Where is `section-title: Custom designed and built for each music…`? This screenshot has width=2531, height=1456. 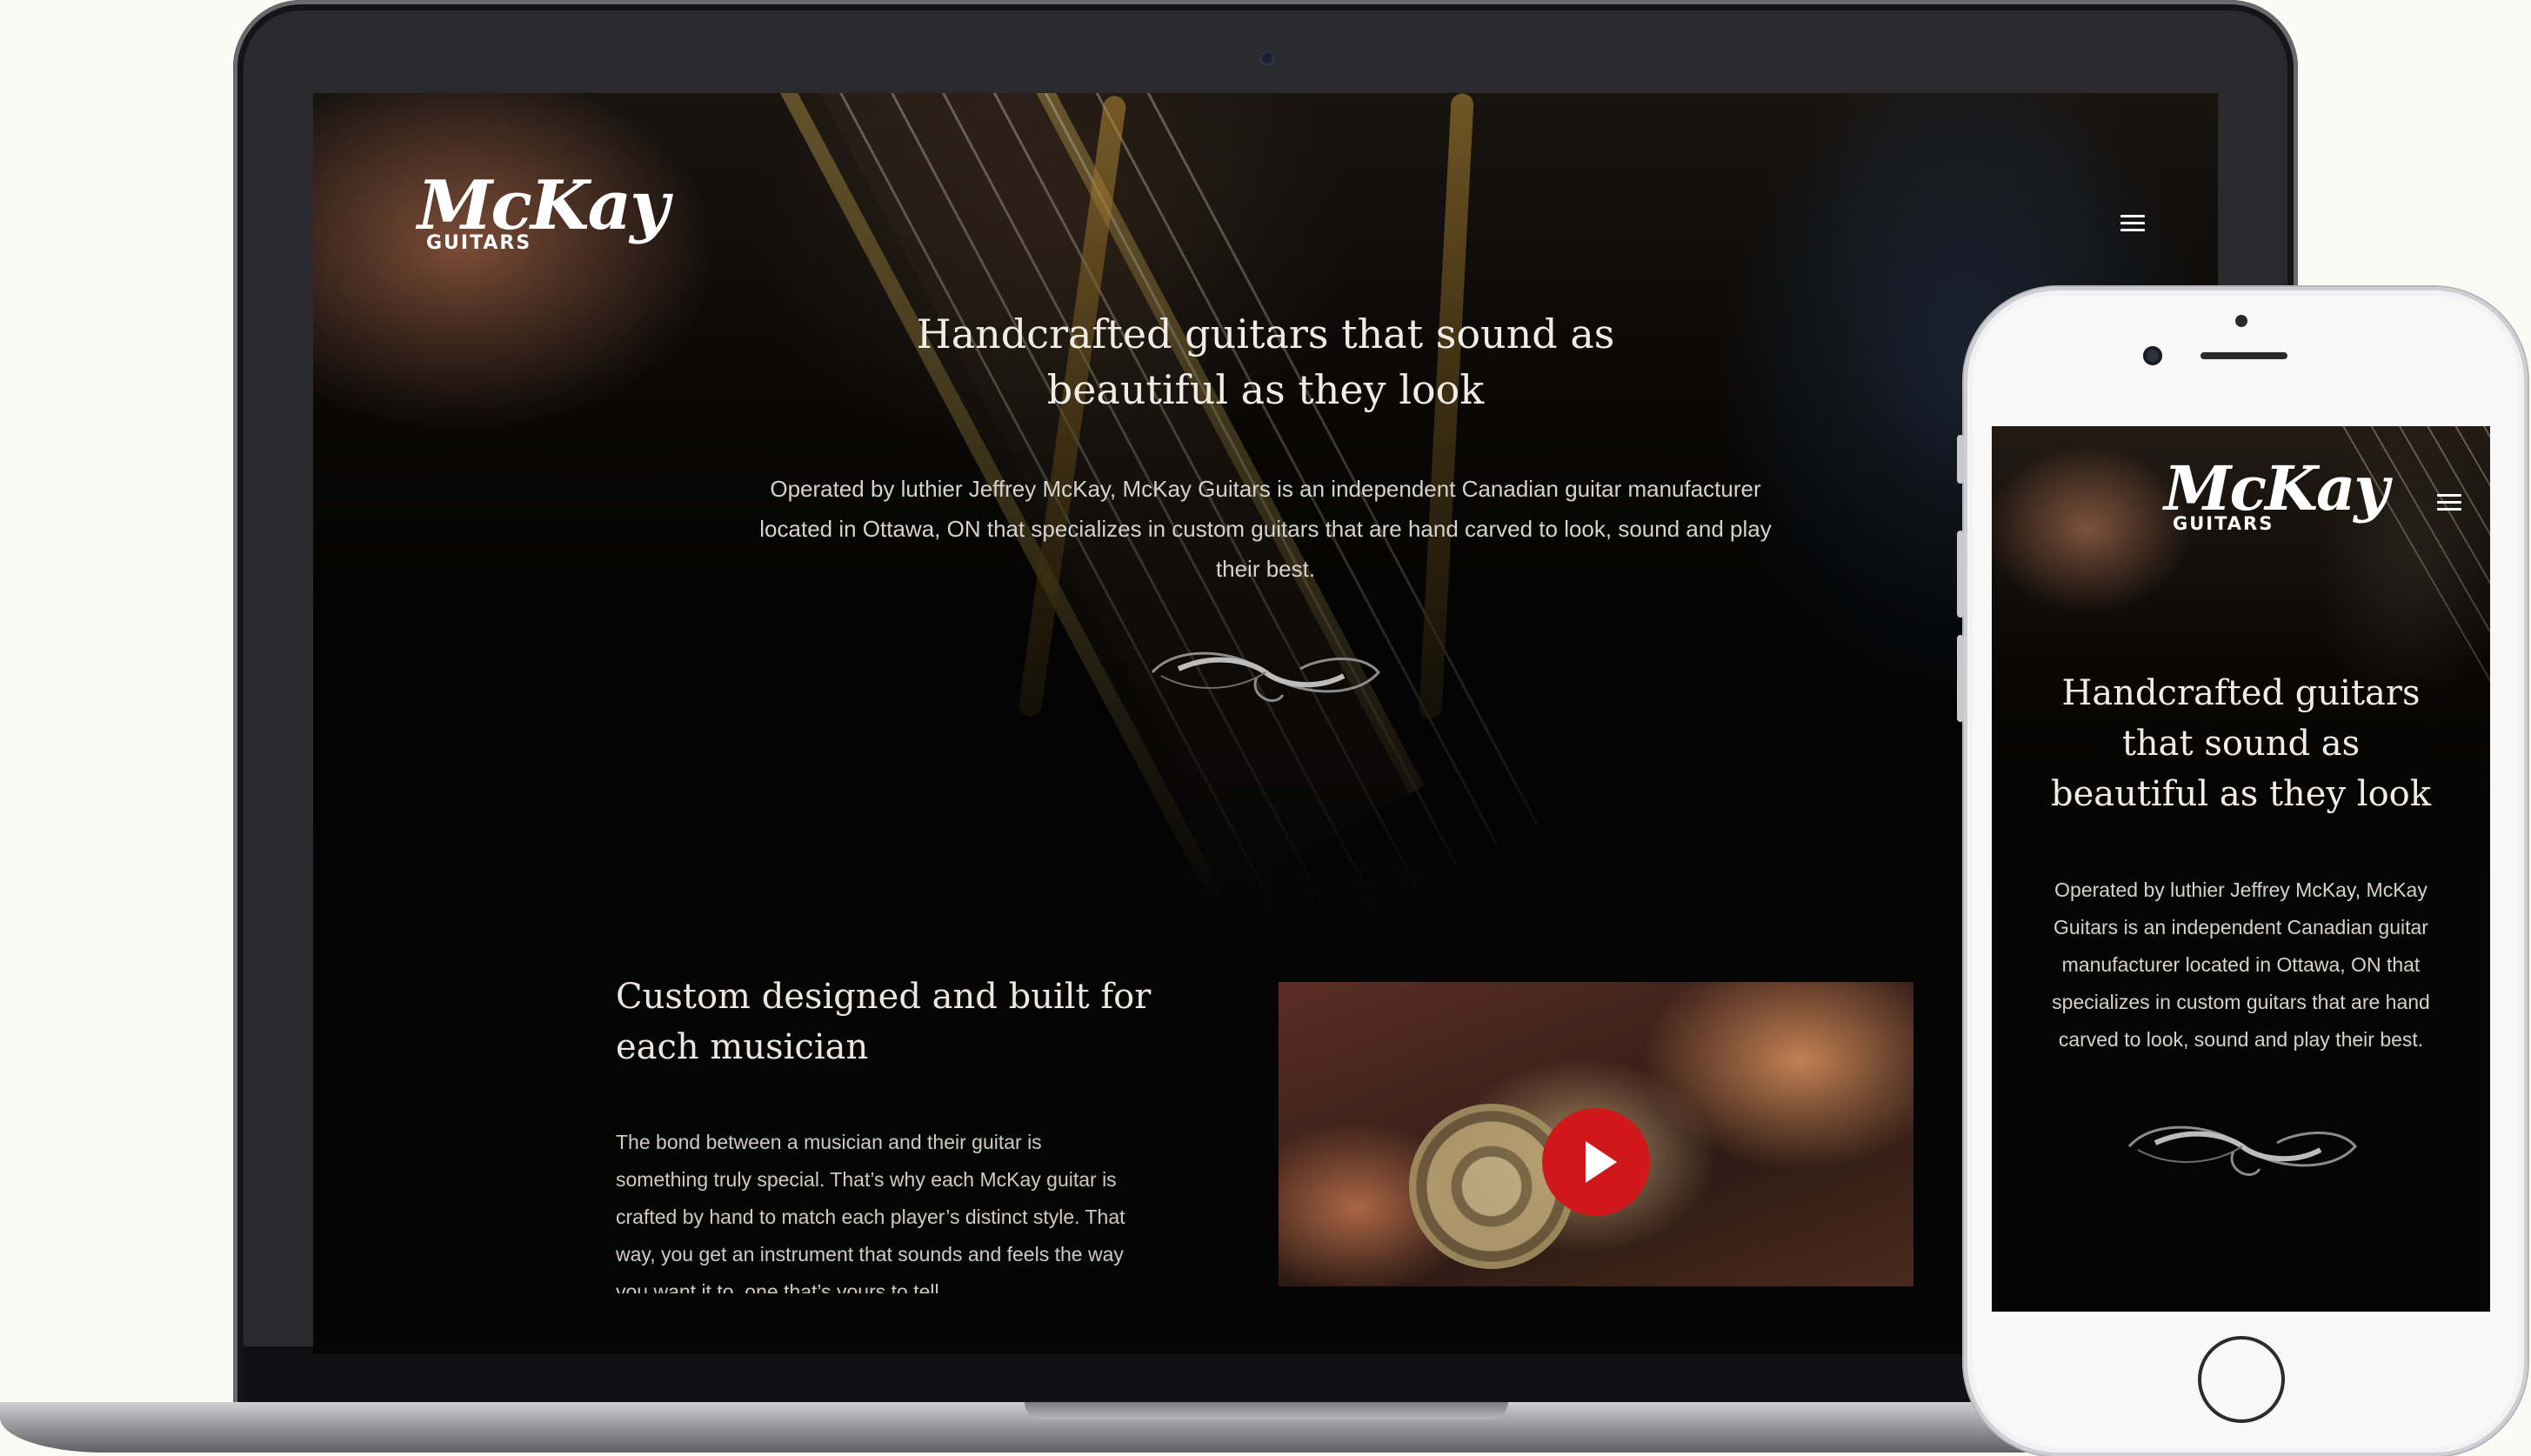
section-title: Custom designed and built for each music… is located at coordinates (884, 1022).